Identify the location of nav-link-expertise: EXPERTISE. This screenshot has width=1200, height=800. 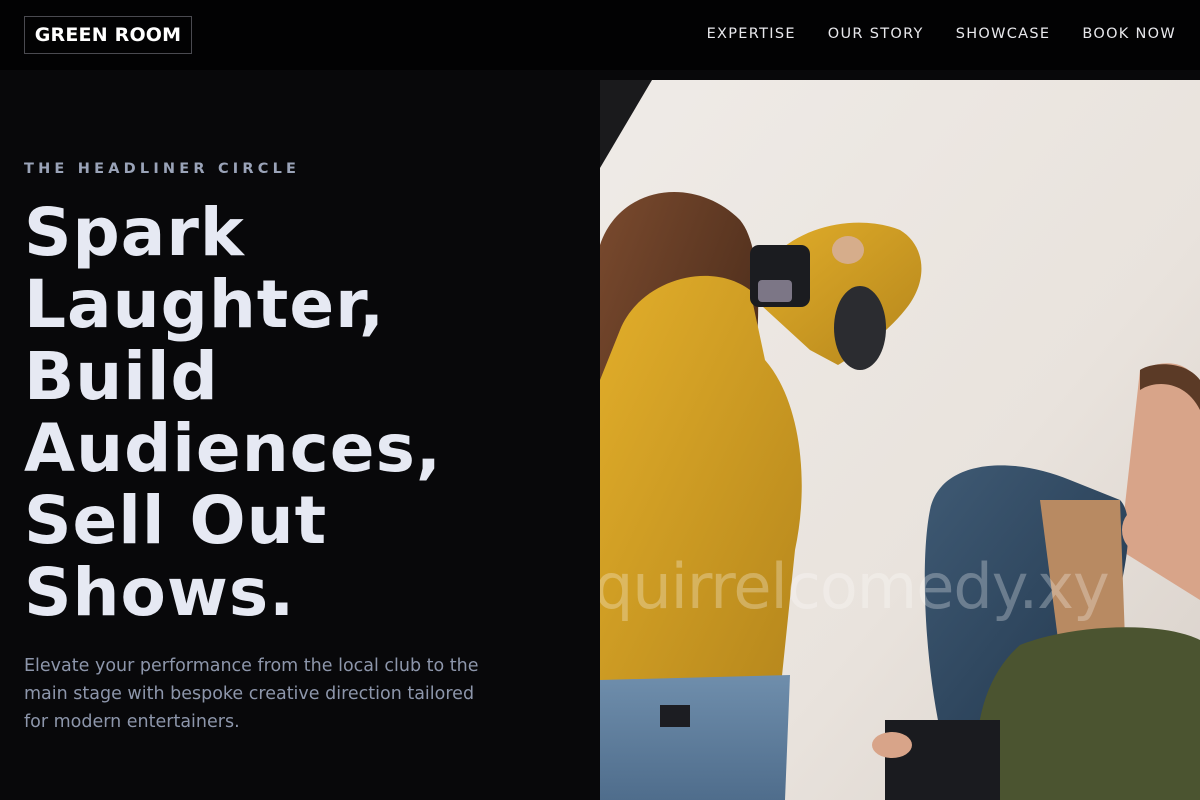
(751, 34).